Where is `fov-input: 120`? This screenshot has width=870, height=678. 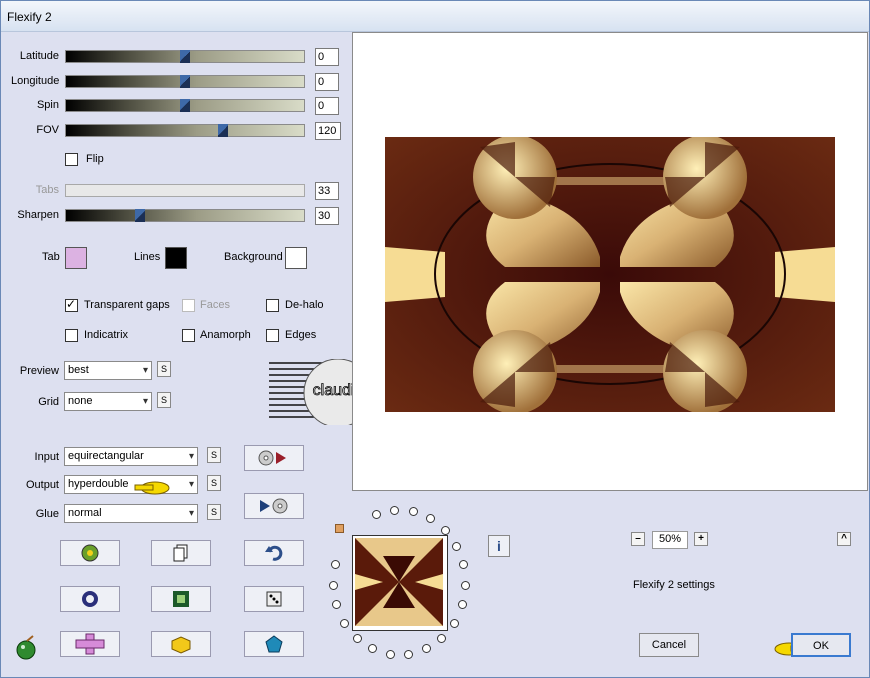
fov-input: 120 is located at coordinates (328, 131).